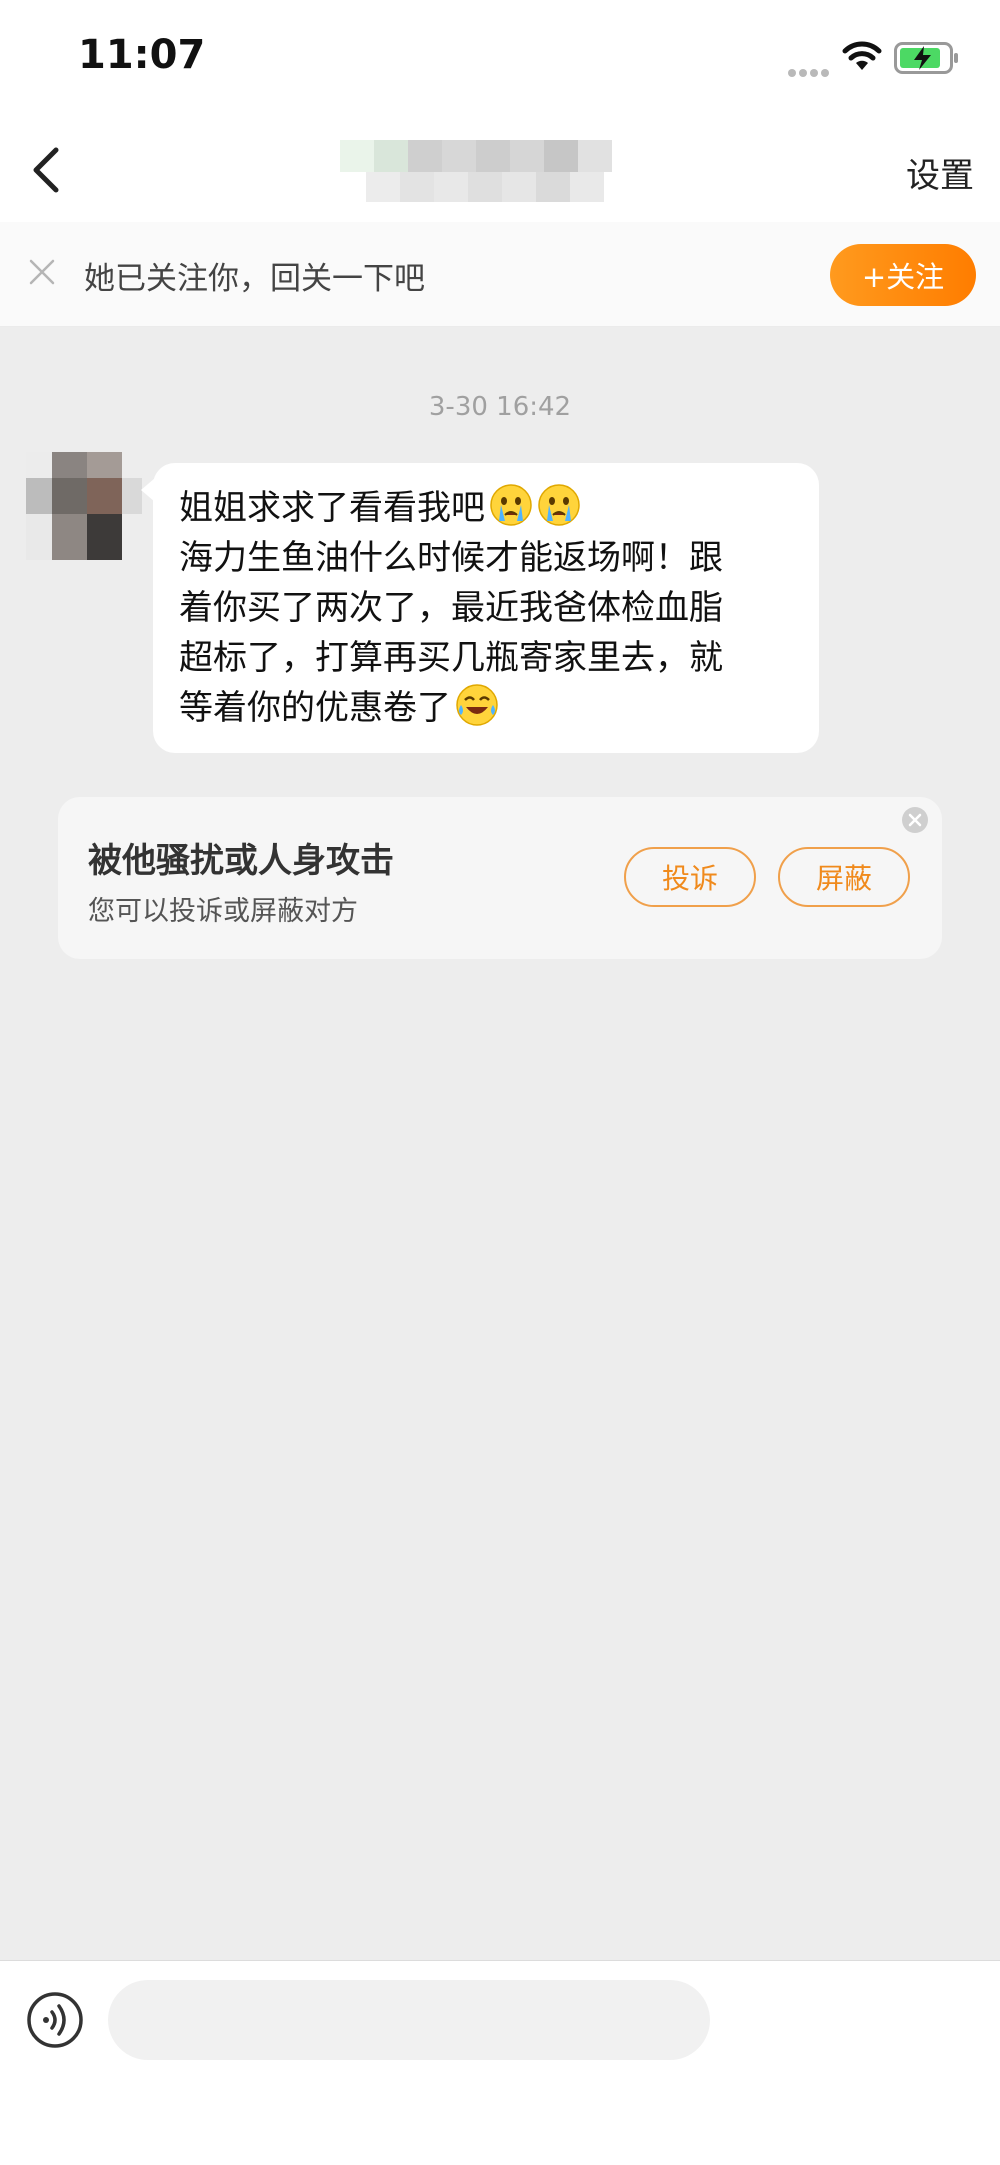  I want to click on message-line: 等着你的优惠卷了, so click(486, 708).